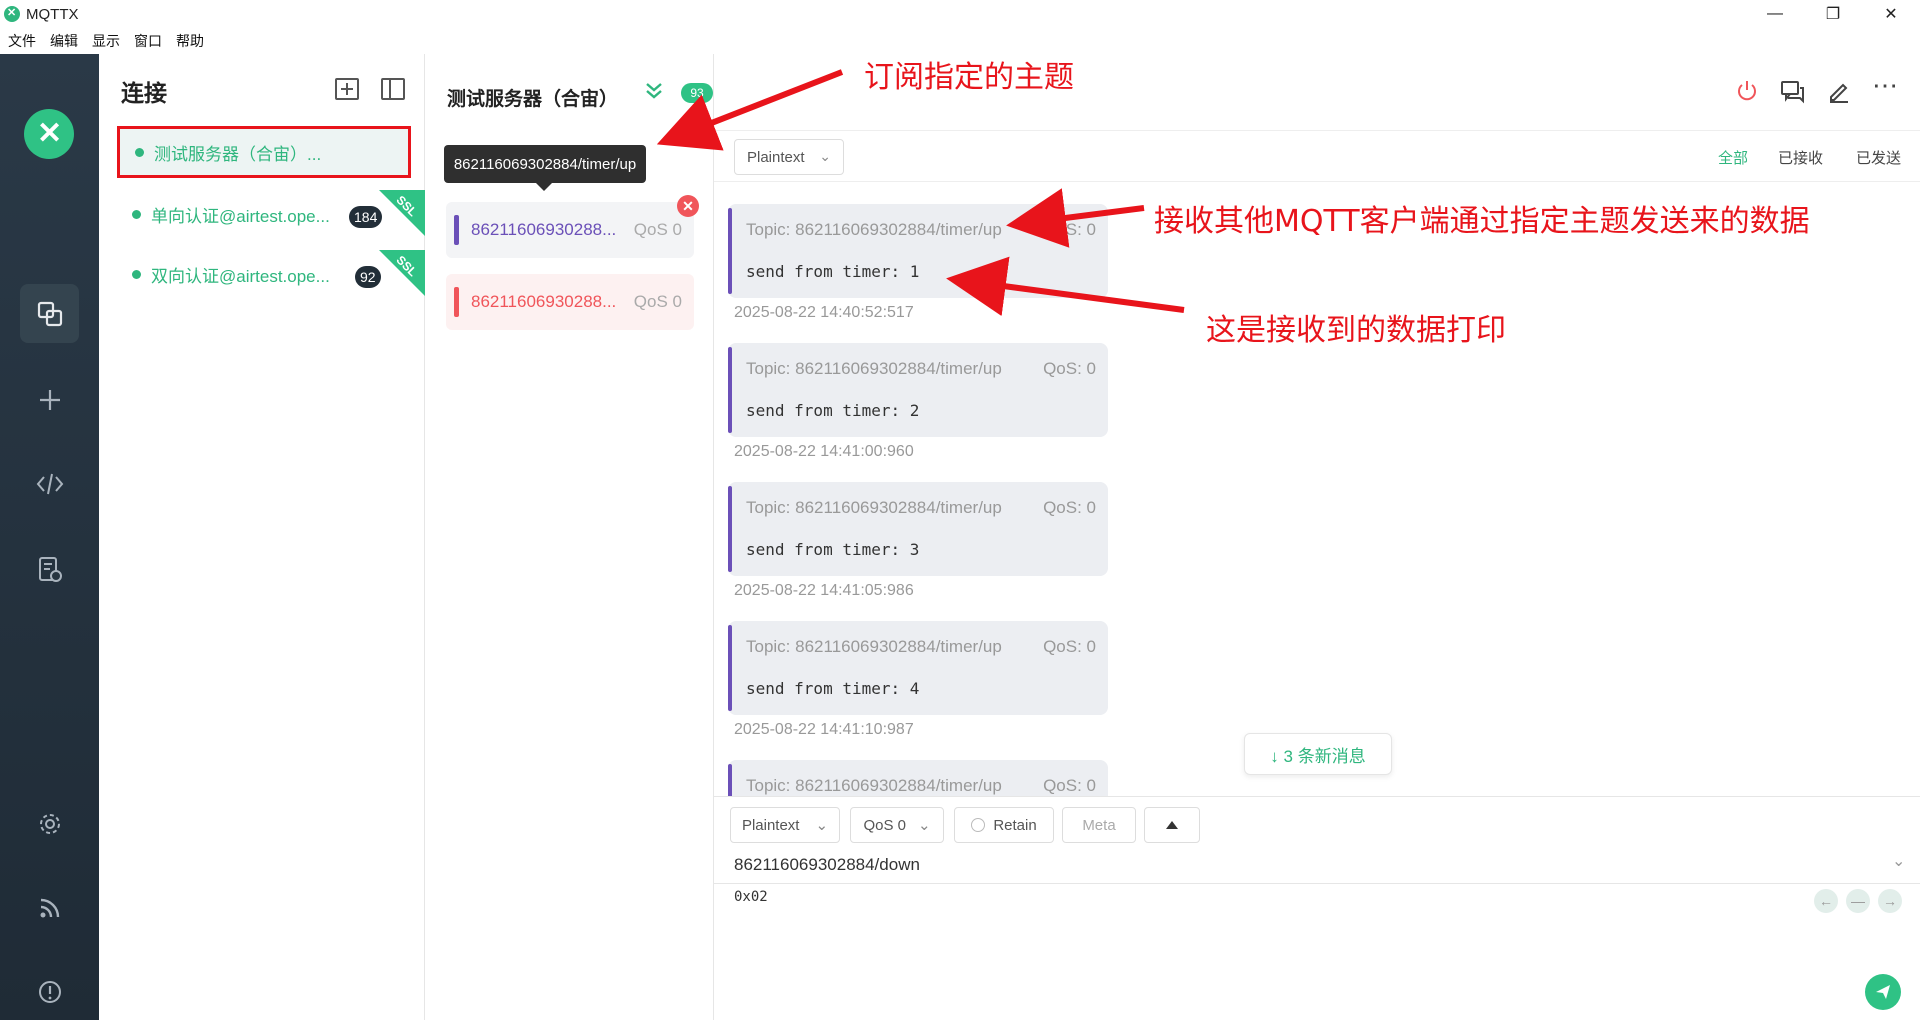 The width and height of the screenshot is (1920, 1021). Describe the element at coordinates (63, 41) in the screenshot. I see `menu-edit: 编辑` at that location.